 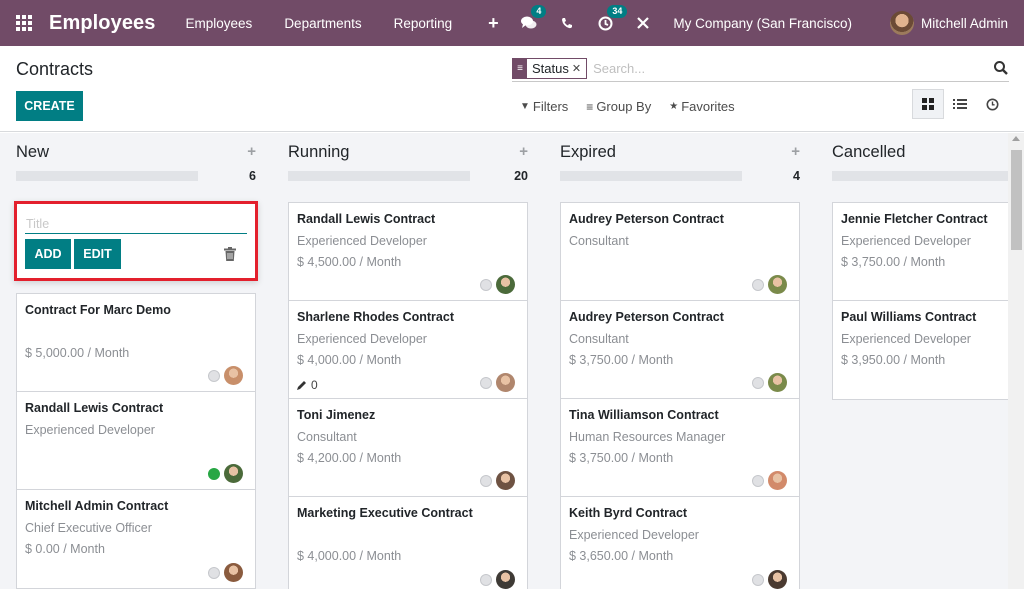 What do you see at coordinates (230, 254) in the screenshot?
I see `trash-icon` at bounding box center [230, 254].